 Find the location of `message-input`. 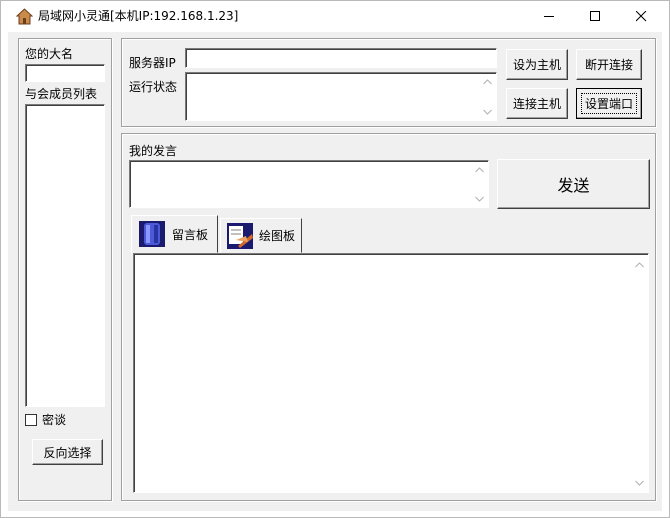

message-input is located at coordinates (309, 184).